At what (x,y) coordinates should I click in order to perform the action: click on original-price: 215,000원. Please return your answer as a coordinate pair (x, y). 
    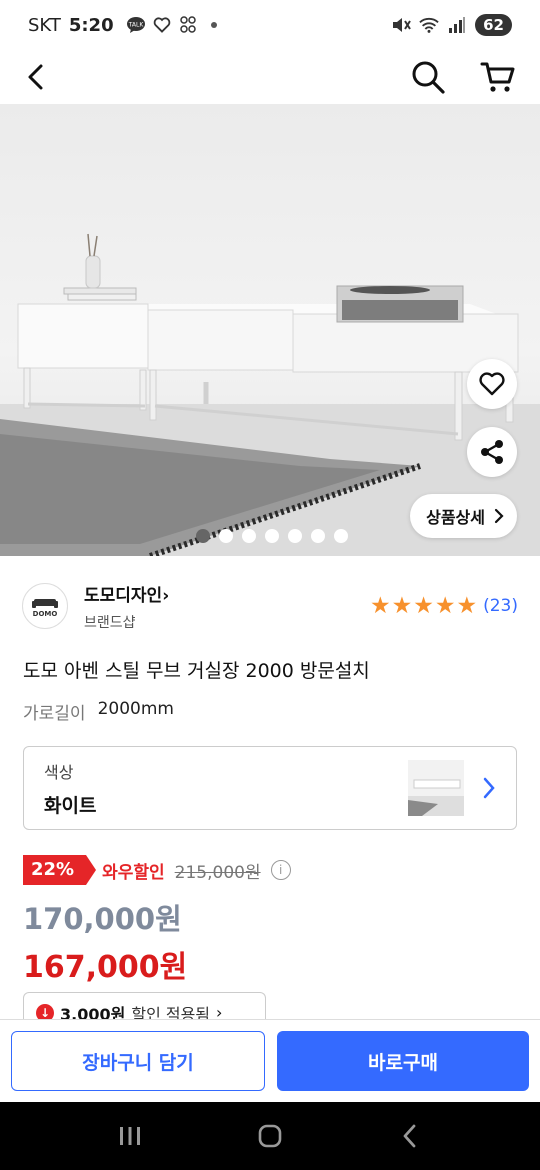
    Looking at the image, I should click on (217, 872).